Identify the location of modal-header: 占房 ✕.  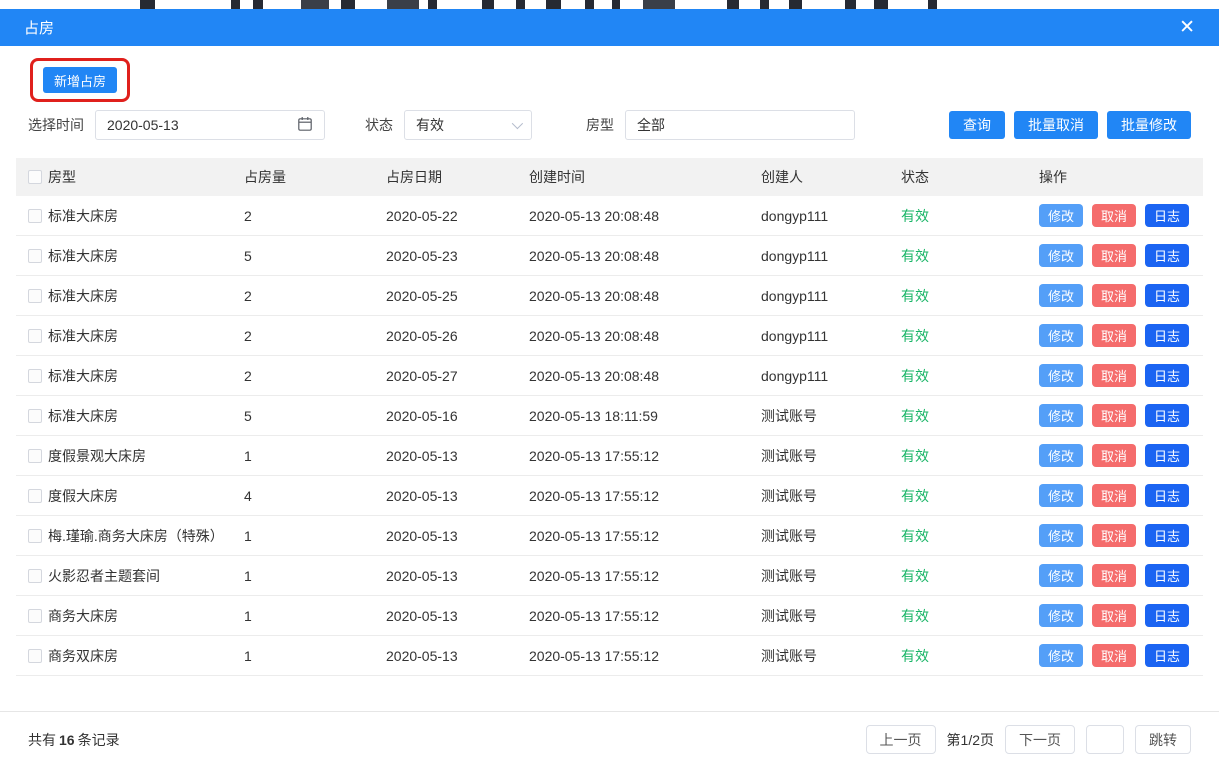
(609, 27).